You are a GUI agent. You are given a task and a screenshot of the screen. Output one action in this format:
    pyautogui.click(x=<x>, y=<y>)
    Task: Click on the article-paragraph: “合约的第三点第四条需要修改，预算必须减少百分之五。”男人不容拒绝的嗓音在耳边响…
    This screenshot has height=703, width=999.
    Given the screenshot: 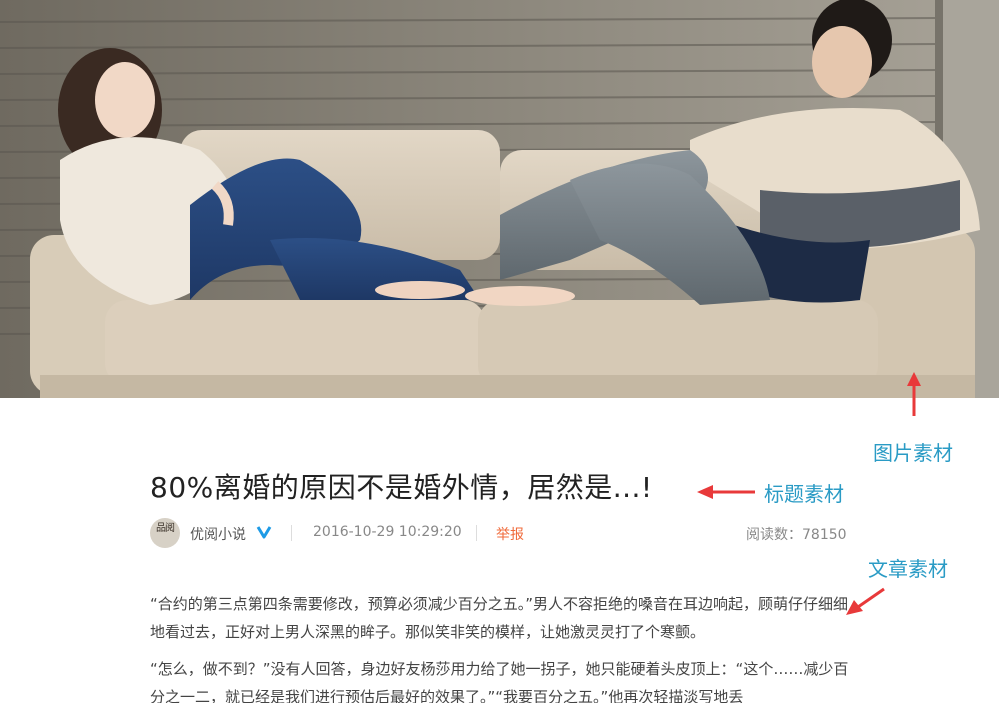 What is the action you would take?
    pyautogui.click(x=499, y=618)
    